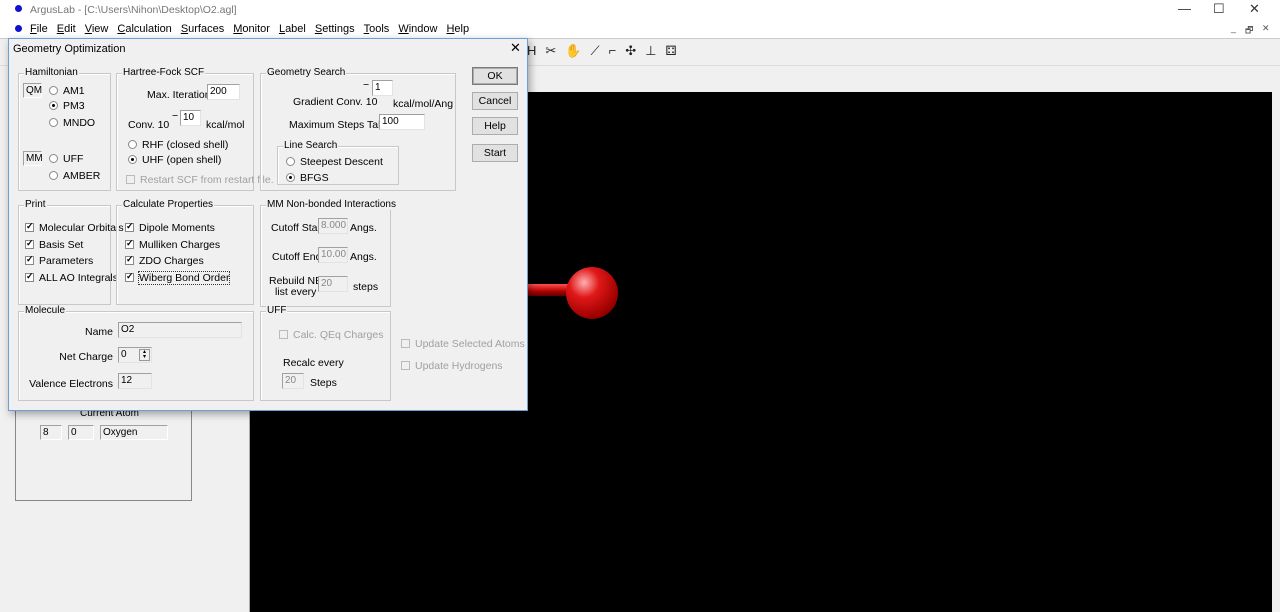 Image resolution: width=1280 pixels, height=612 pixels. I want to click on maximize-button: ☐, so click(1219, 9).